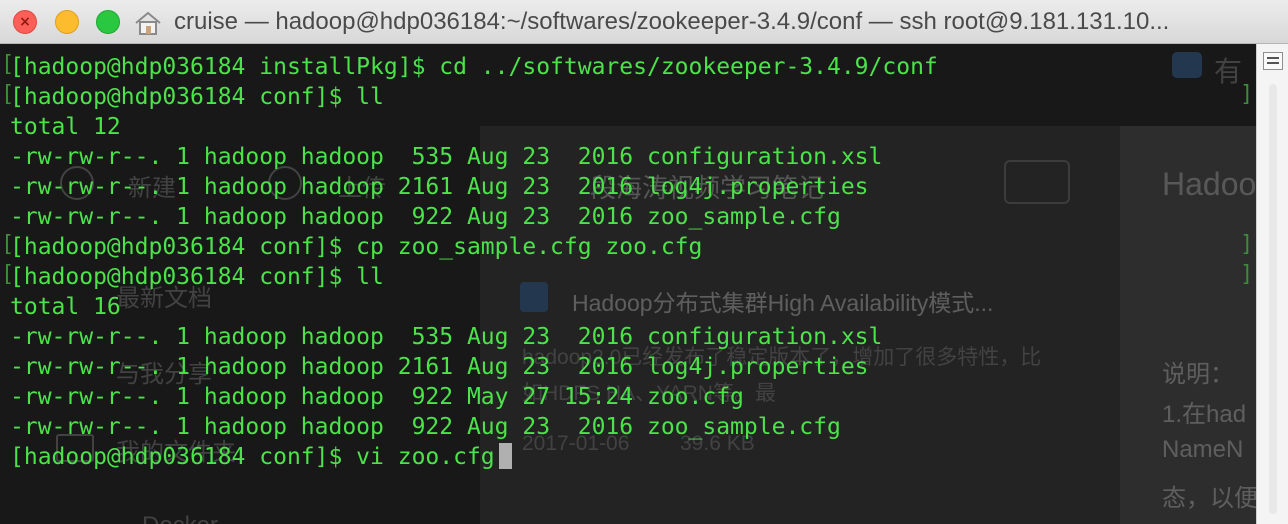  I want to click on bg-right-note-3: NameN, so click(1203, 449).